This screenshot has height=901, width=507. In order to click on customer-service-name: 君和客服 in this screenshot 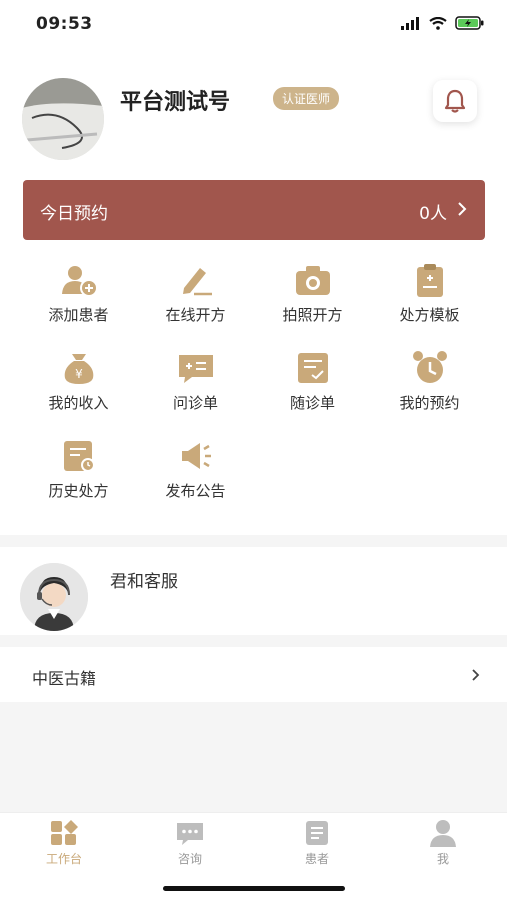, I will do `click(144, 582)`.